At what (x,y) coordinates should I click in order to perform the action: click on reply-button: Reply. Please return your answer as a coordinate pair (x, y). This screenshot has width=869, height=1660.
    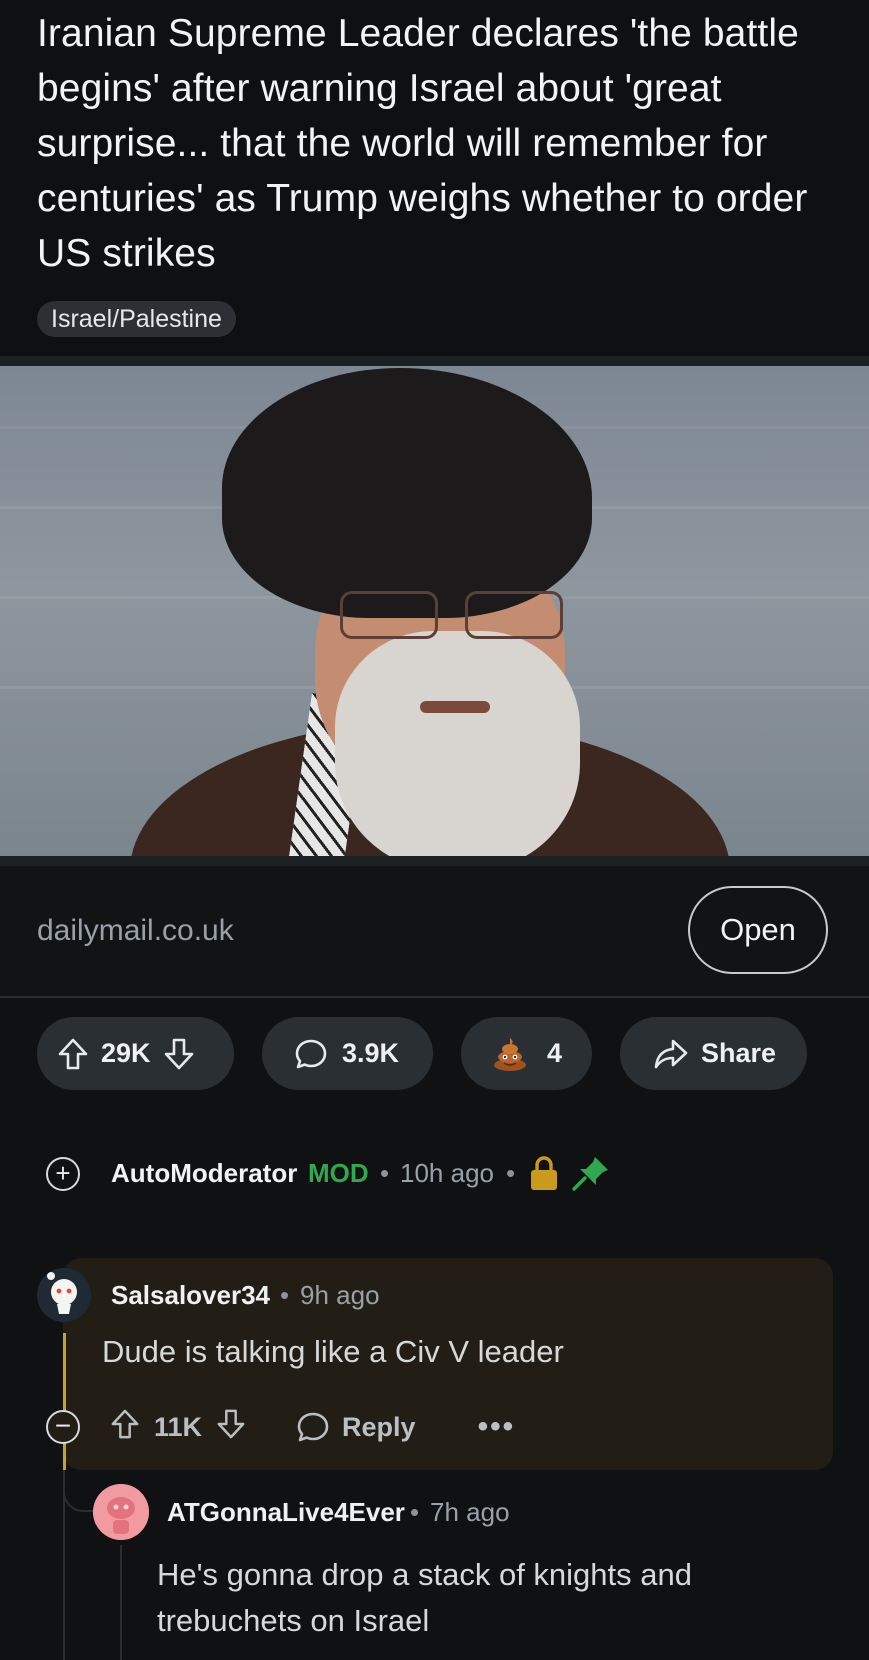
    Looking at the image, I should click on (356, 1427).